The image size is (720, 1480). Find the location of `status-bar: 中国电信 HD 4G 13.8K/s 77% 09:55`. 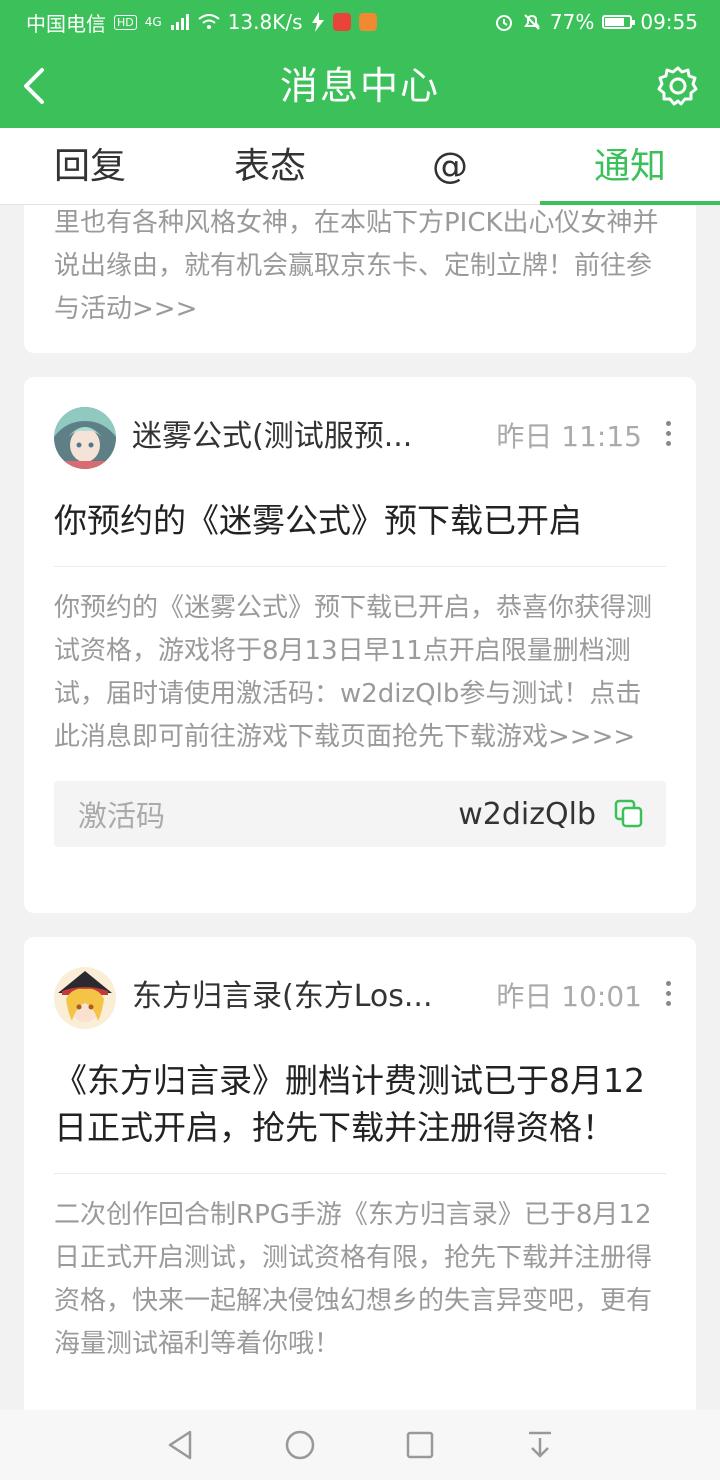

status-bar: 中国电信 HD 4G 13.8K/s 77% 09:55 is located at coordinates (360, 22).